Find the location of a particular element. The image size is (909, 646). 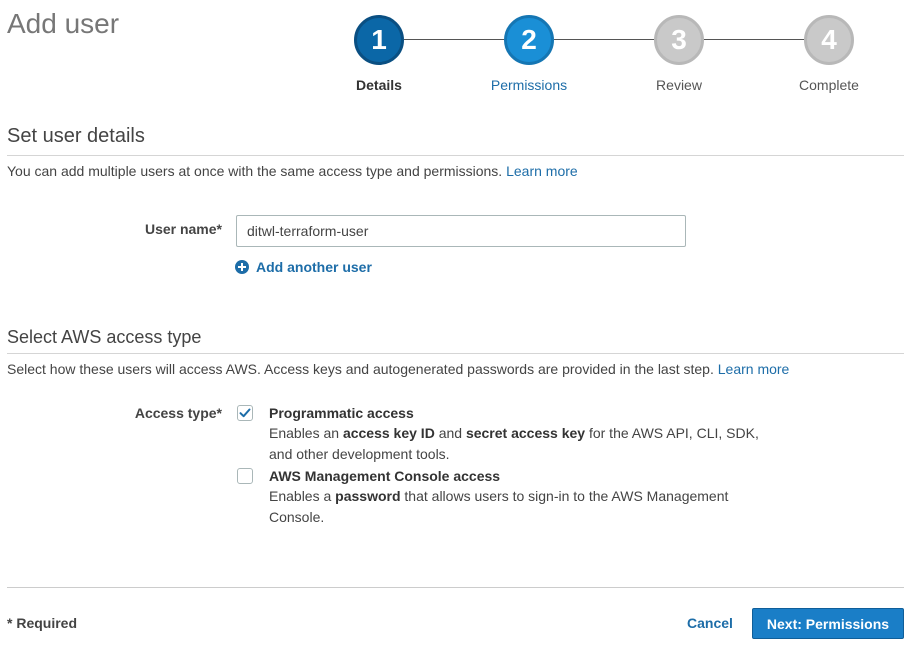

step-label: Details is located at coordinates (379, 85).